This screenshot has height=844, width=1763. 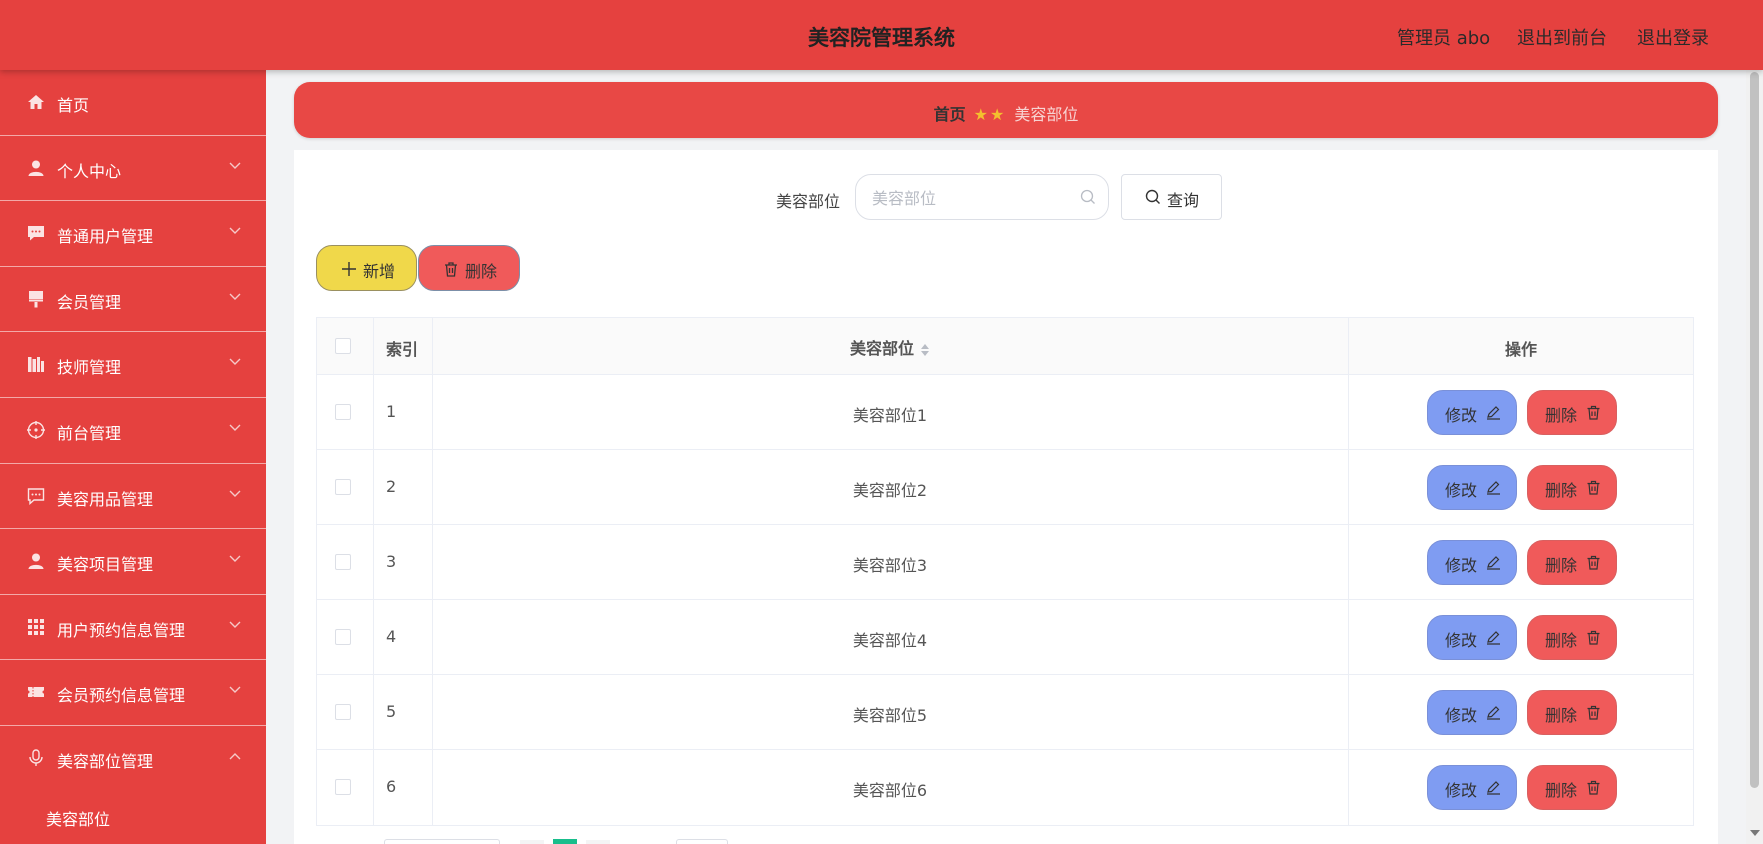 What do you see at coordinates (121, 630) in the screenshot?
I see `sidebar-item-label: 用户预约信息管理` at bounding box center [121, 630].